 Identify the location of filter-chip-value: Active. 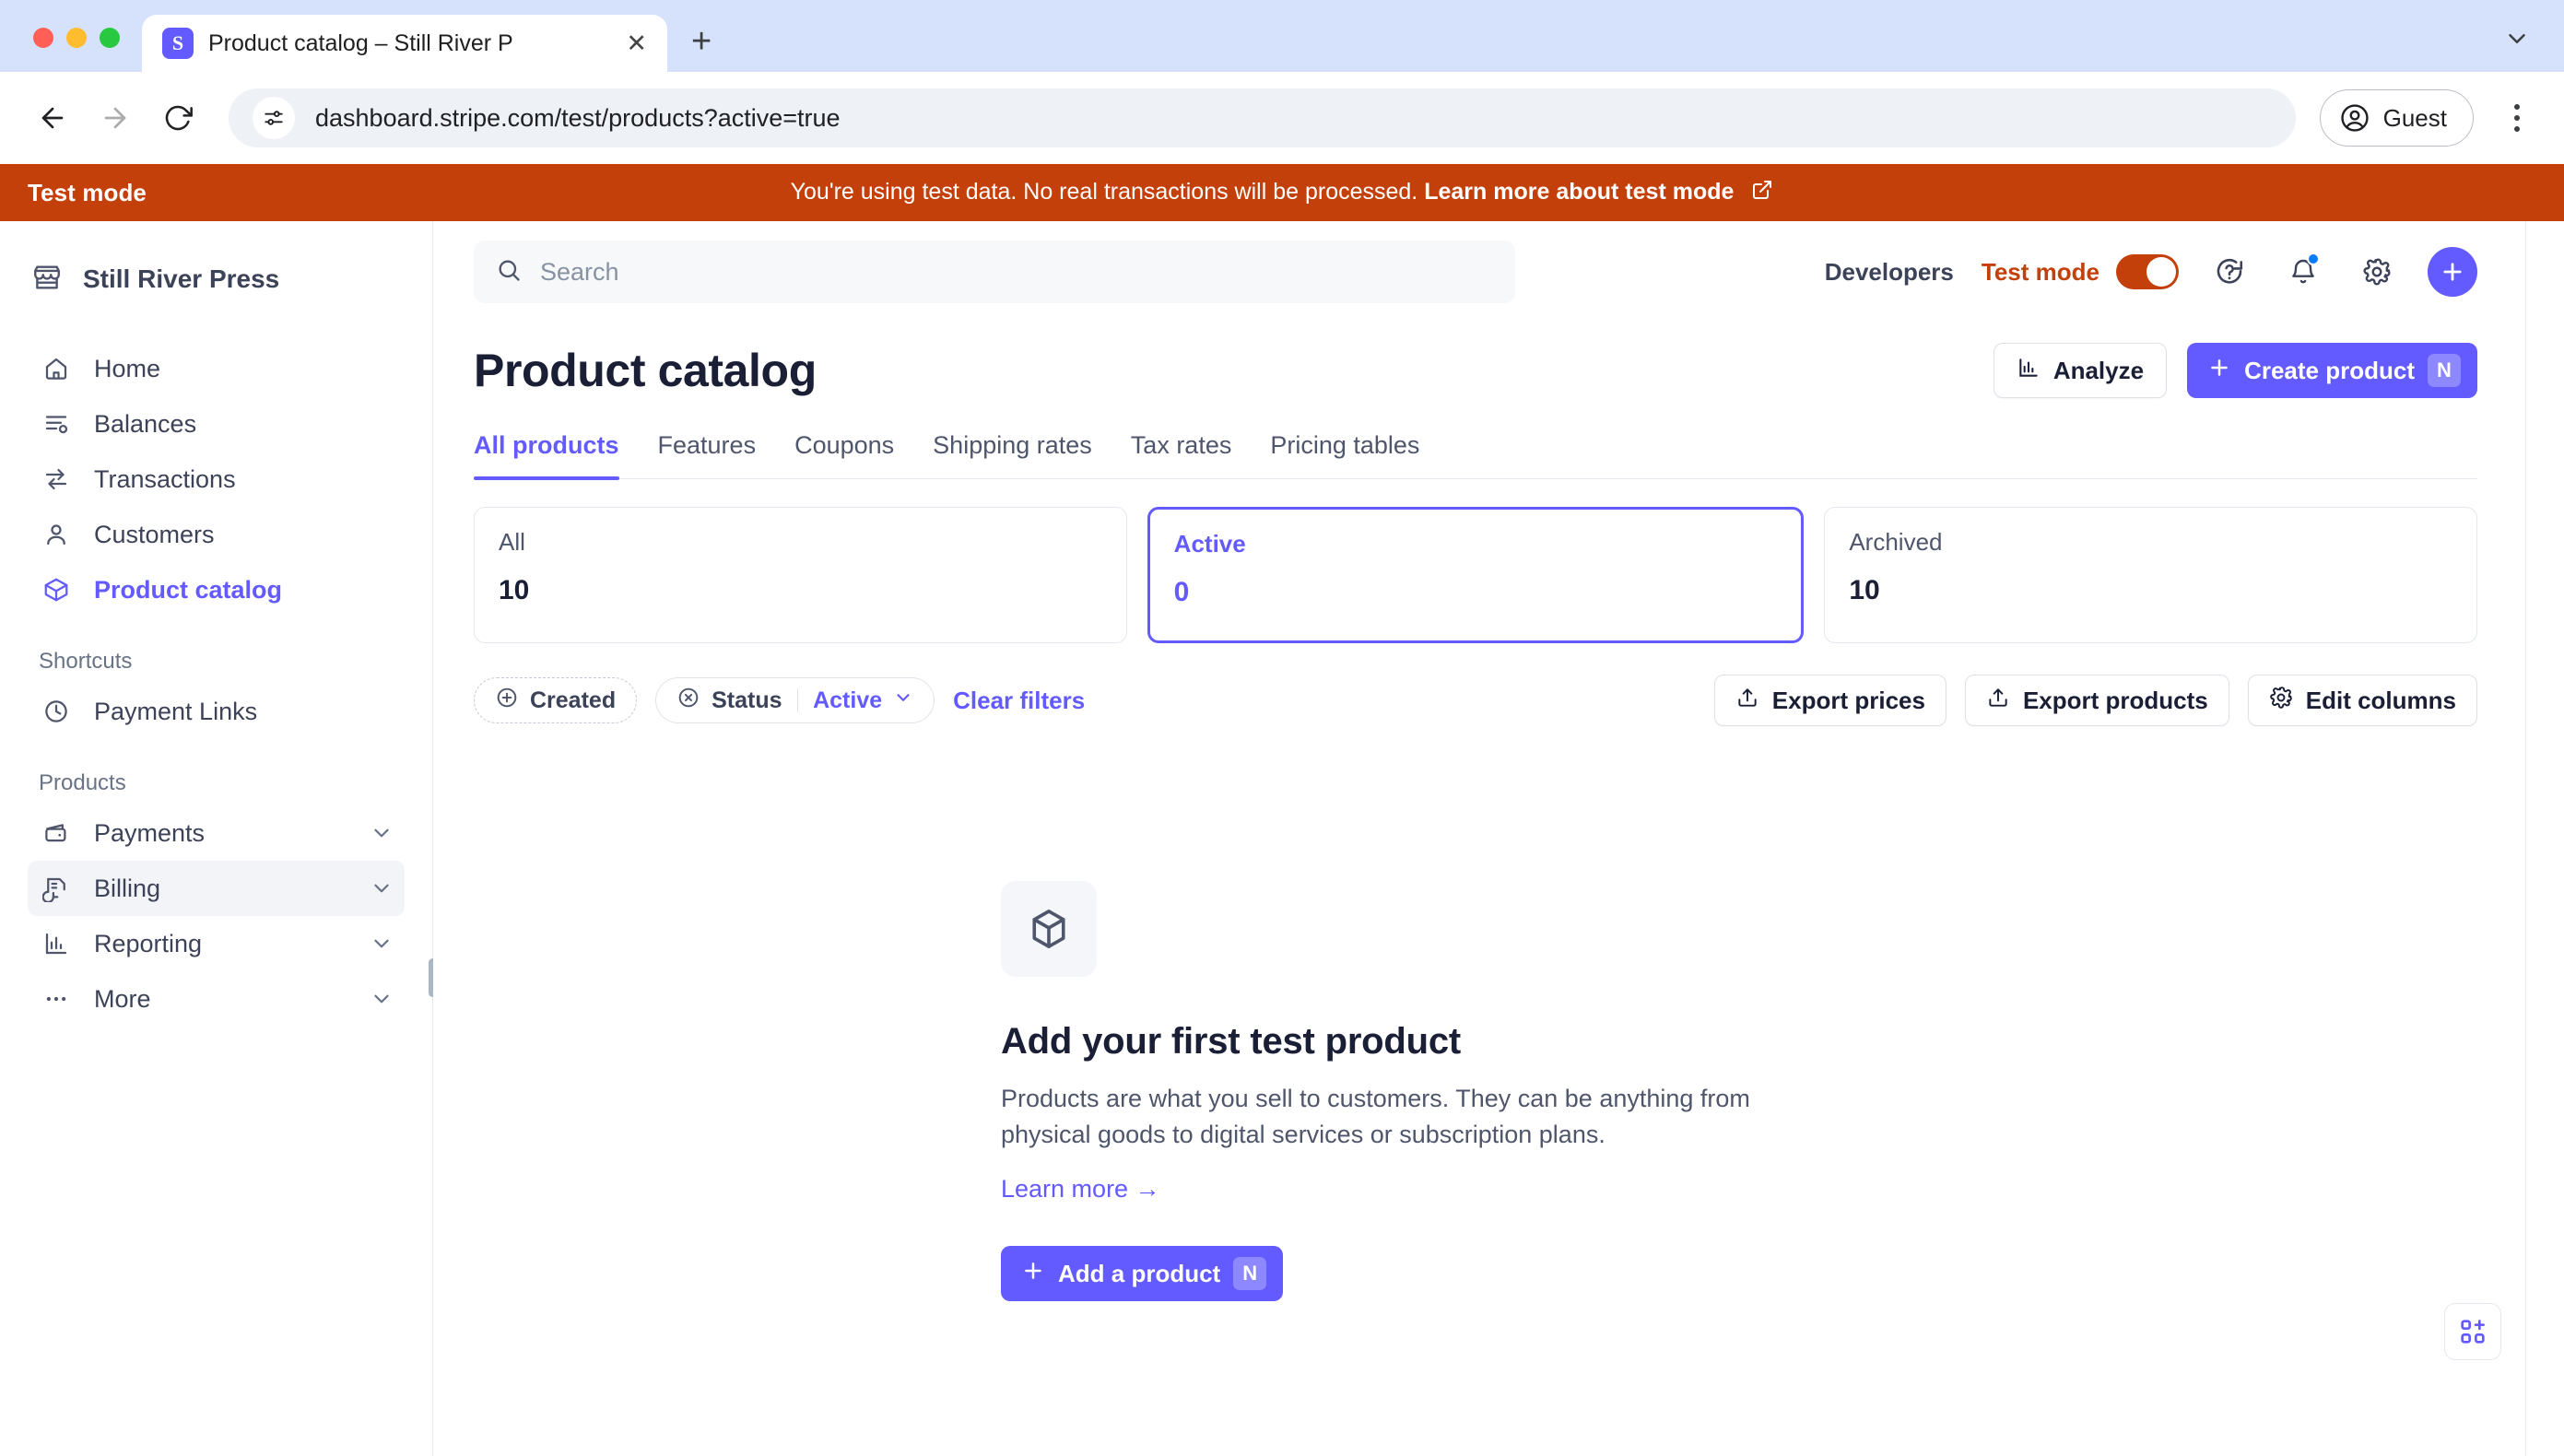
(848, 700).